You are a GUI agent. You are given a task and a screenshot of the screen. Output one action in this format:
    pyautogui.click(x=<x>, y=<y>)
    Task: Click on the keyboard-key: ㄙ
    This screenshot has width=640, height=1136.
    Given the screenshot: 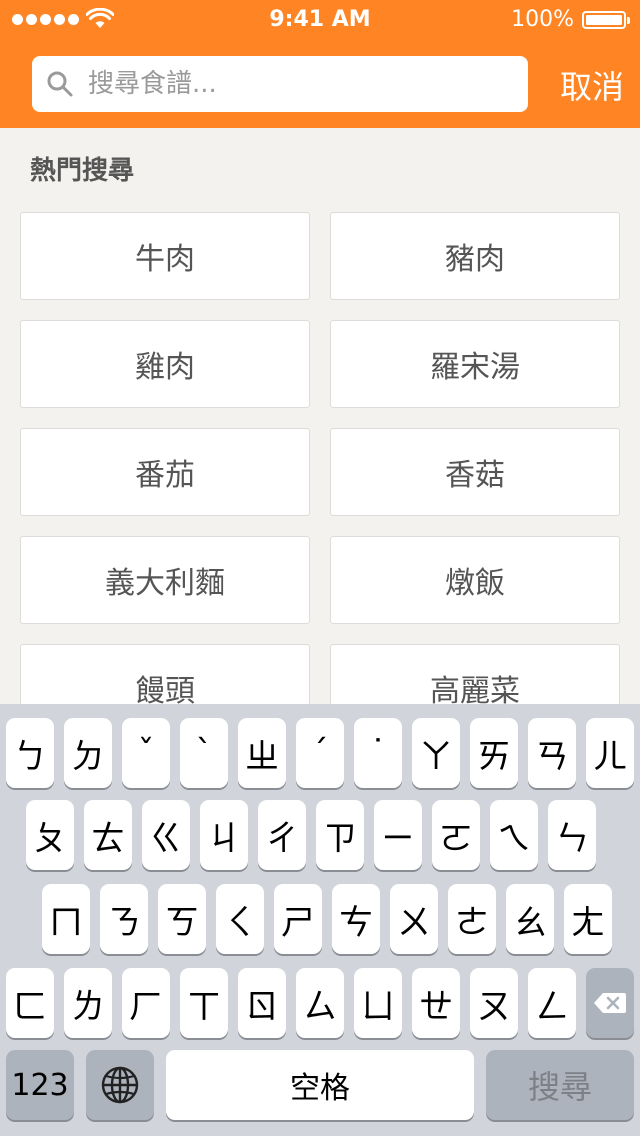 What is the action you would take?
    pyautogui.click(x=320, y=1003)
    